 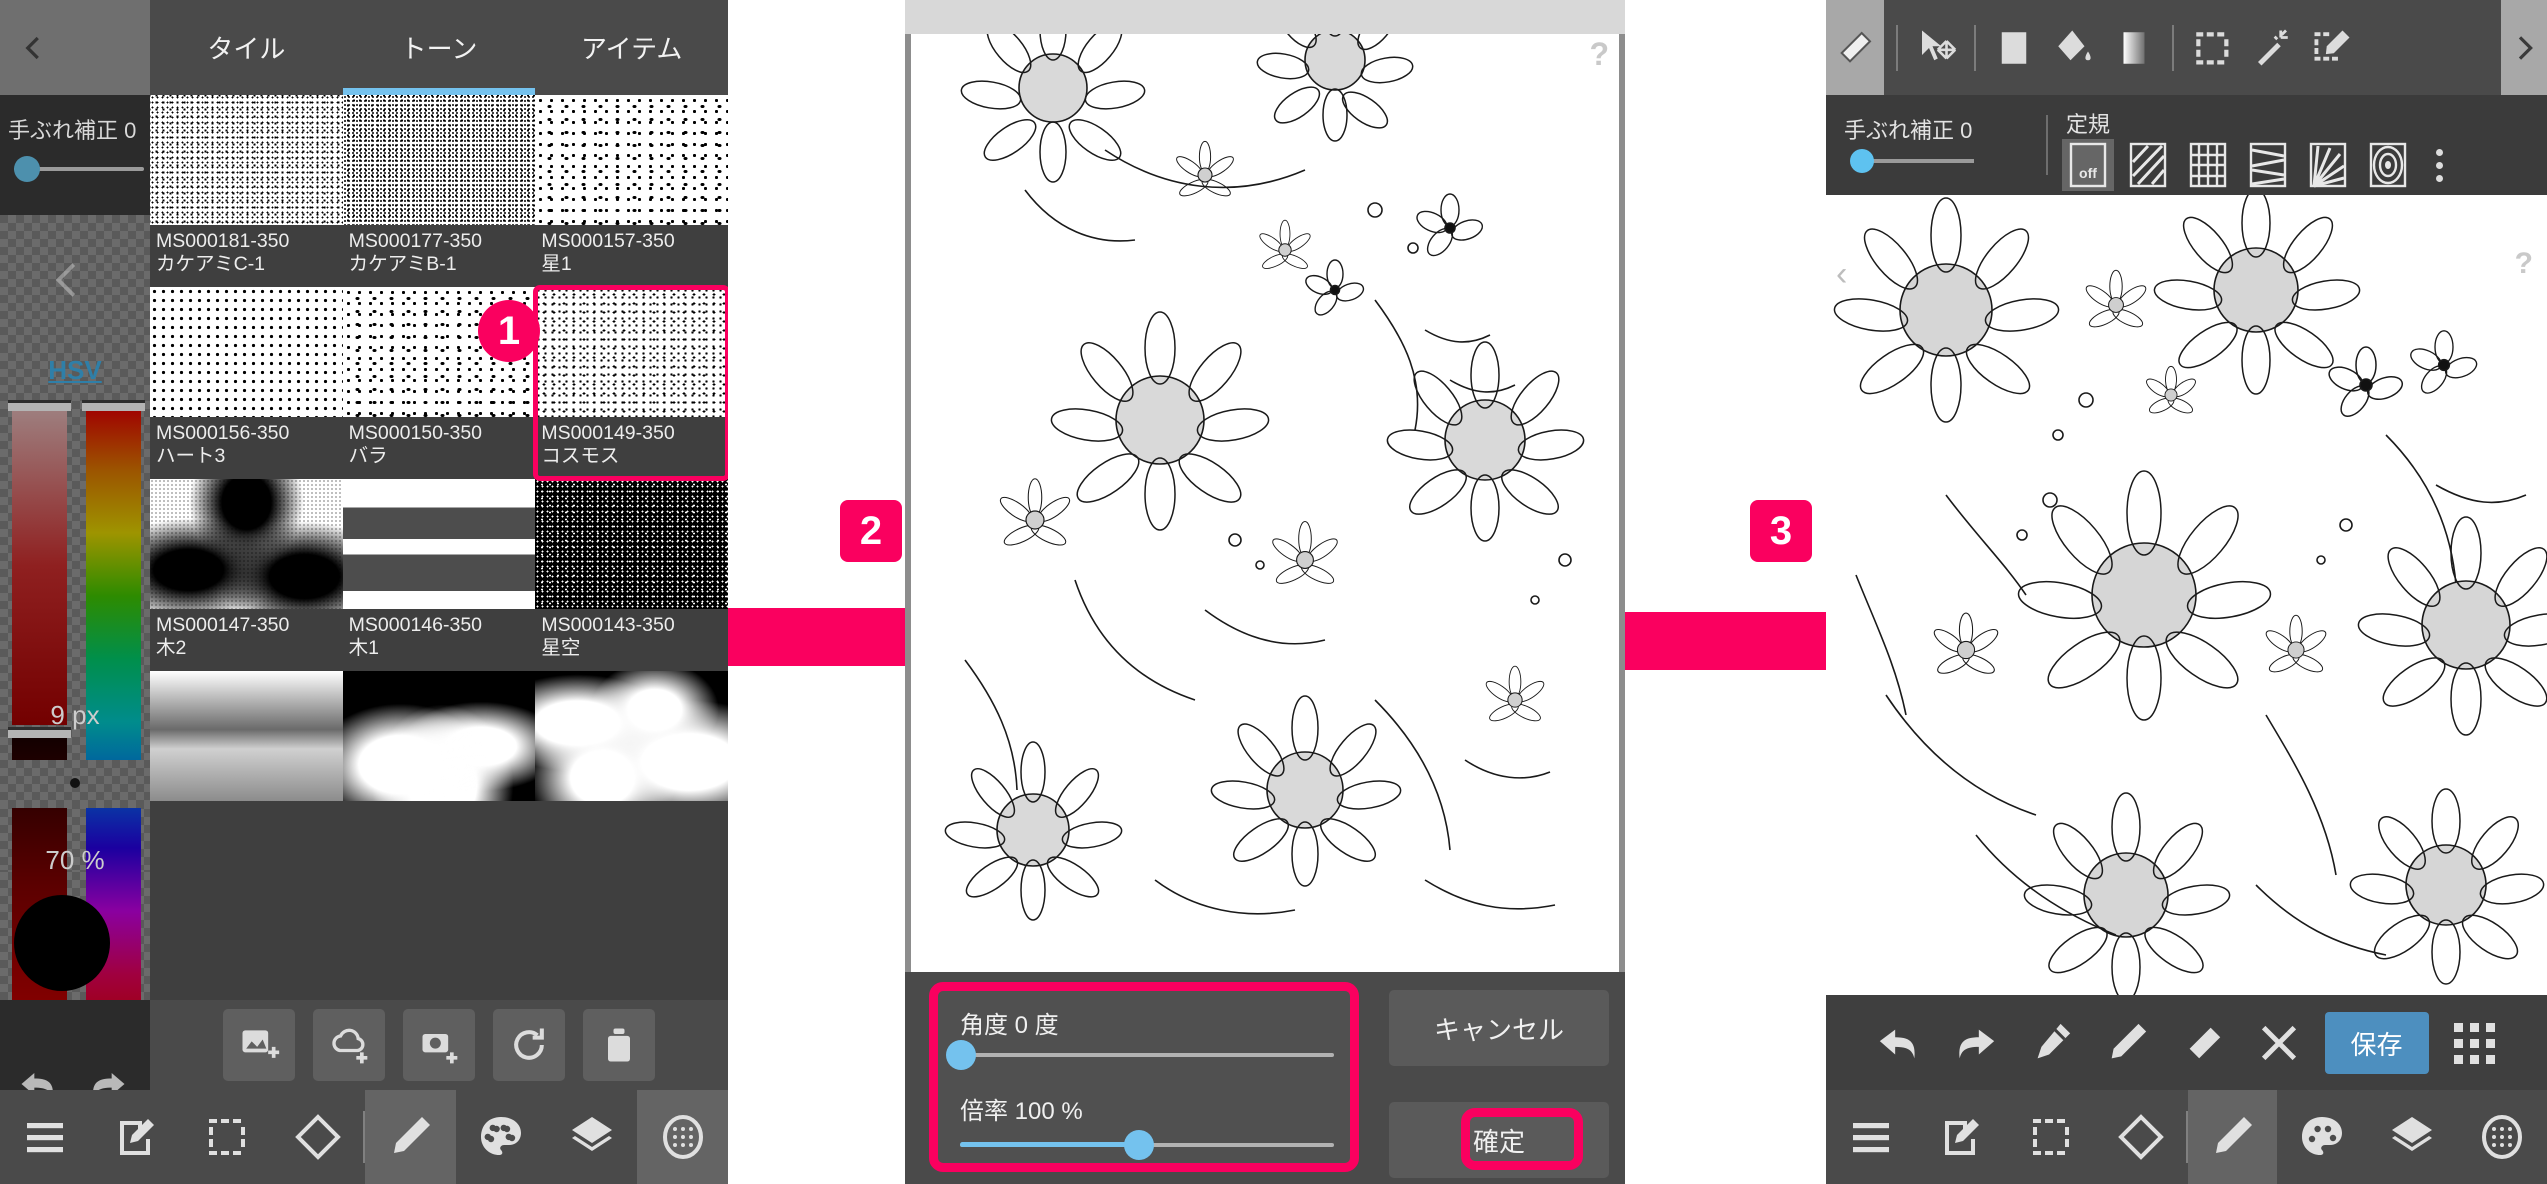 What do you see at coordinates (2148, 165) in the screenshot?
I see `ruler-parallel-icon` at bounding box center [2148, 165].